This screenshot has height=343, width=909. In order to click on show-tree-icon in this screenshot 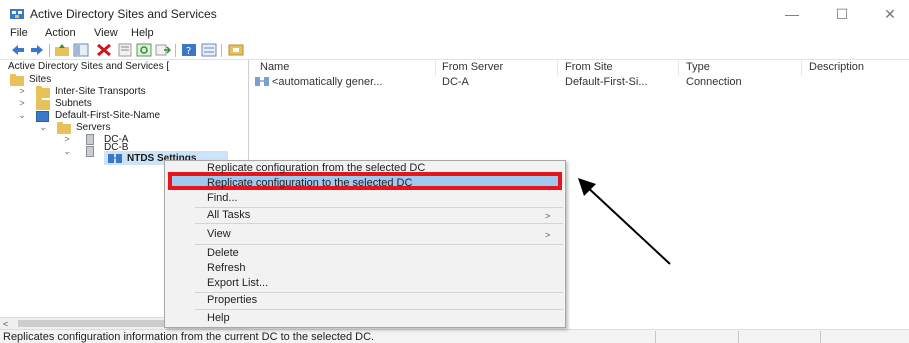, I will do `click(81, 50)`.